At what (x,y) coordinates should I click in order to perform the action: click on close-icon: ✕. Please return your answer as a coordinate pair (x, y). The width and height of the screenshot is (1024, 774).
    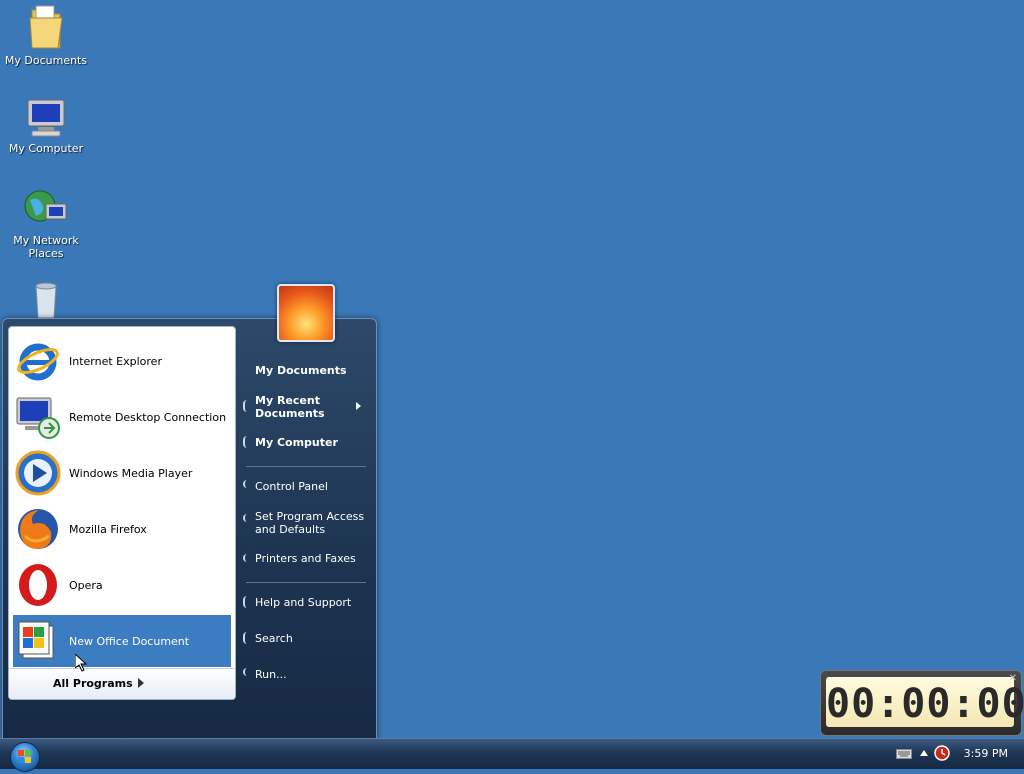
    Looking at the image, I should click on (1013, 678).